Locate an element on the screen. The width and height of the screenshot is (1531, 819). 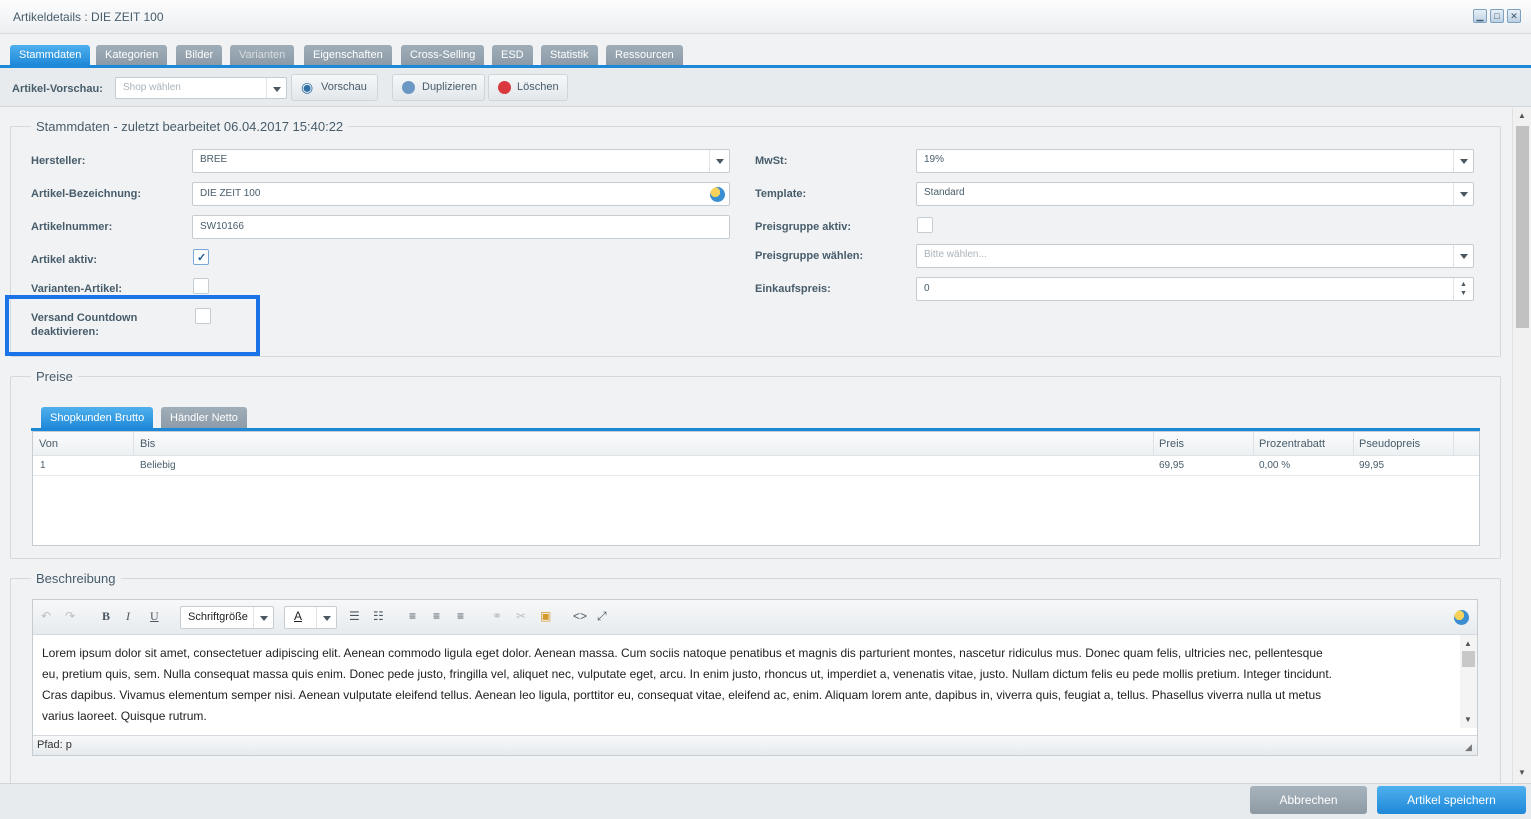
bold-icon: B is located at coordinates (106, 616).